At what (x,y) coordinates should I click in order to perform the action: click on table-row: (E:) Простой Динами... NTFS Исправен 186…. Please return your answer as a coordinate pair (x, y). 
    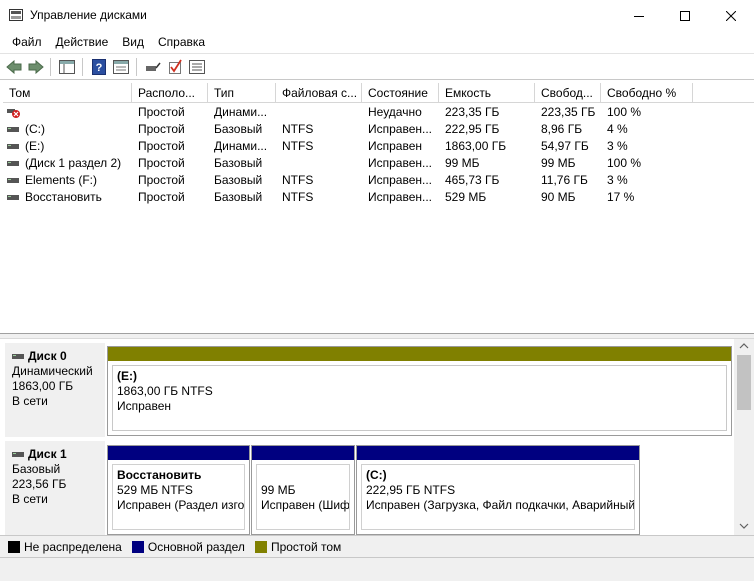
    Looking at the image, I should click on (353, 146).